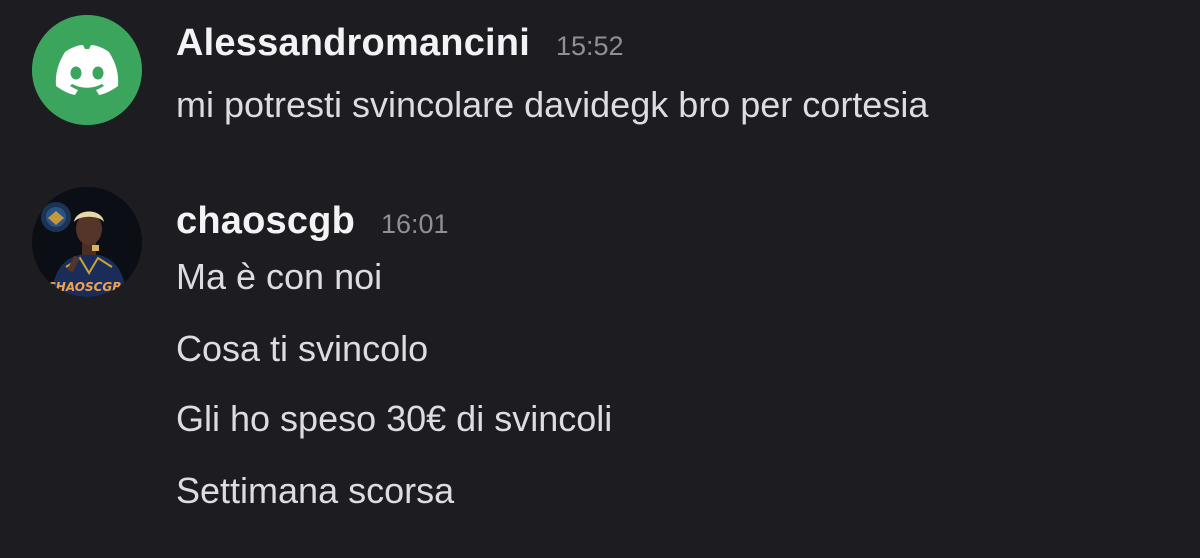  I want to click on avatar-text: CHAOSCGB, so click(84, 287).